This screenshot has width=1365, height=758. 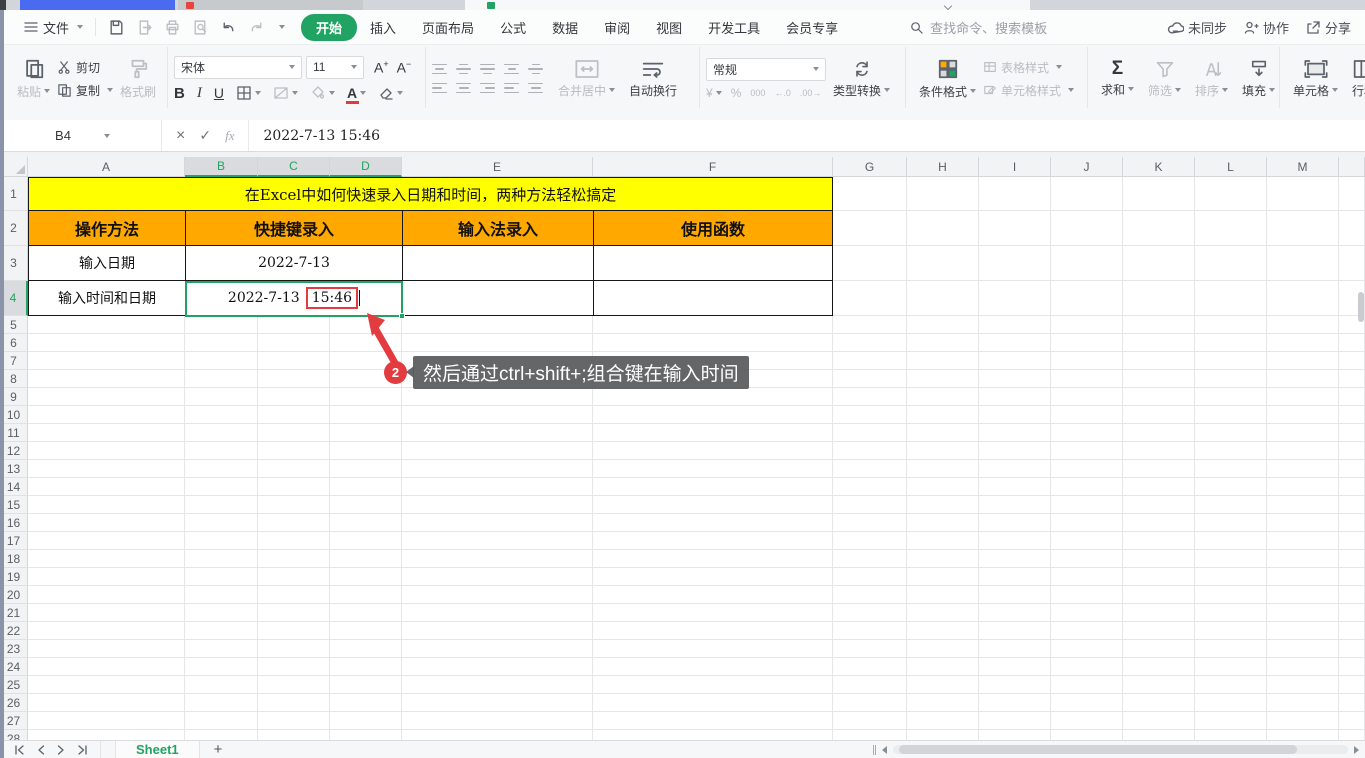 What do you see at coordinates (218, 749) in the screenshot?
I see `add-sheet-button: +` at bounding box center [218, 749].